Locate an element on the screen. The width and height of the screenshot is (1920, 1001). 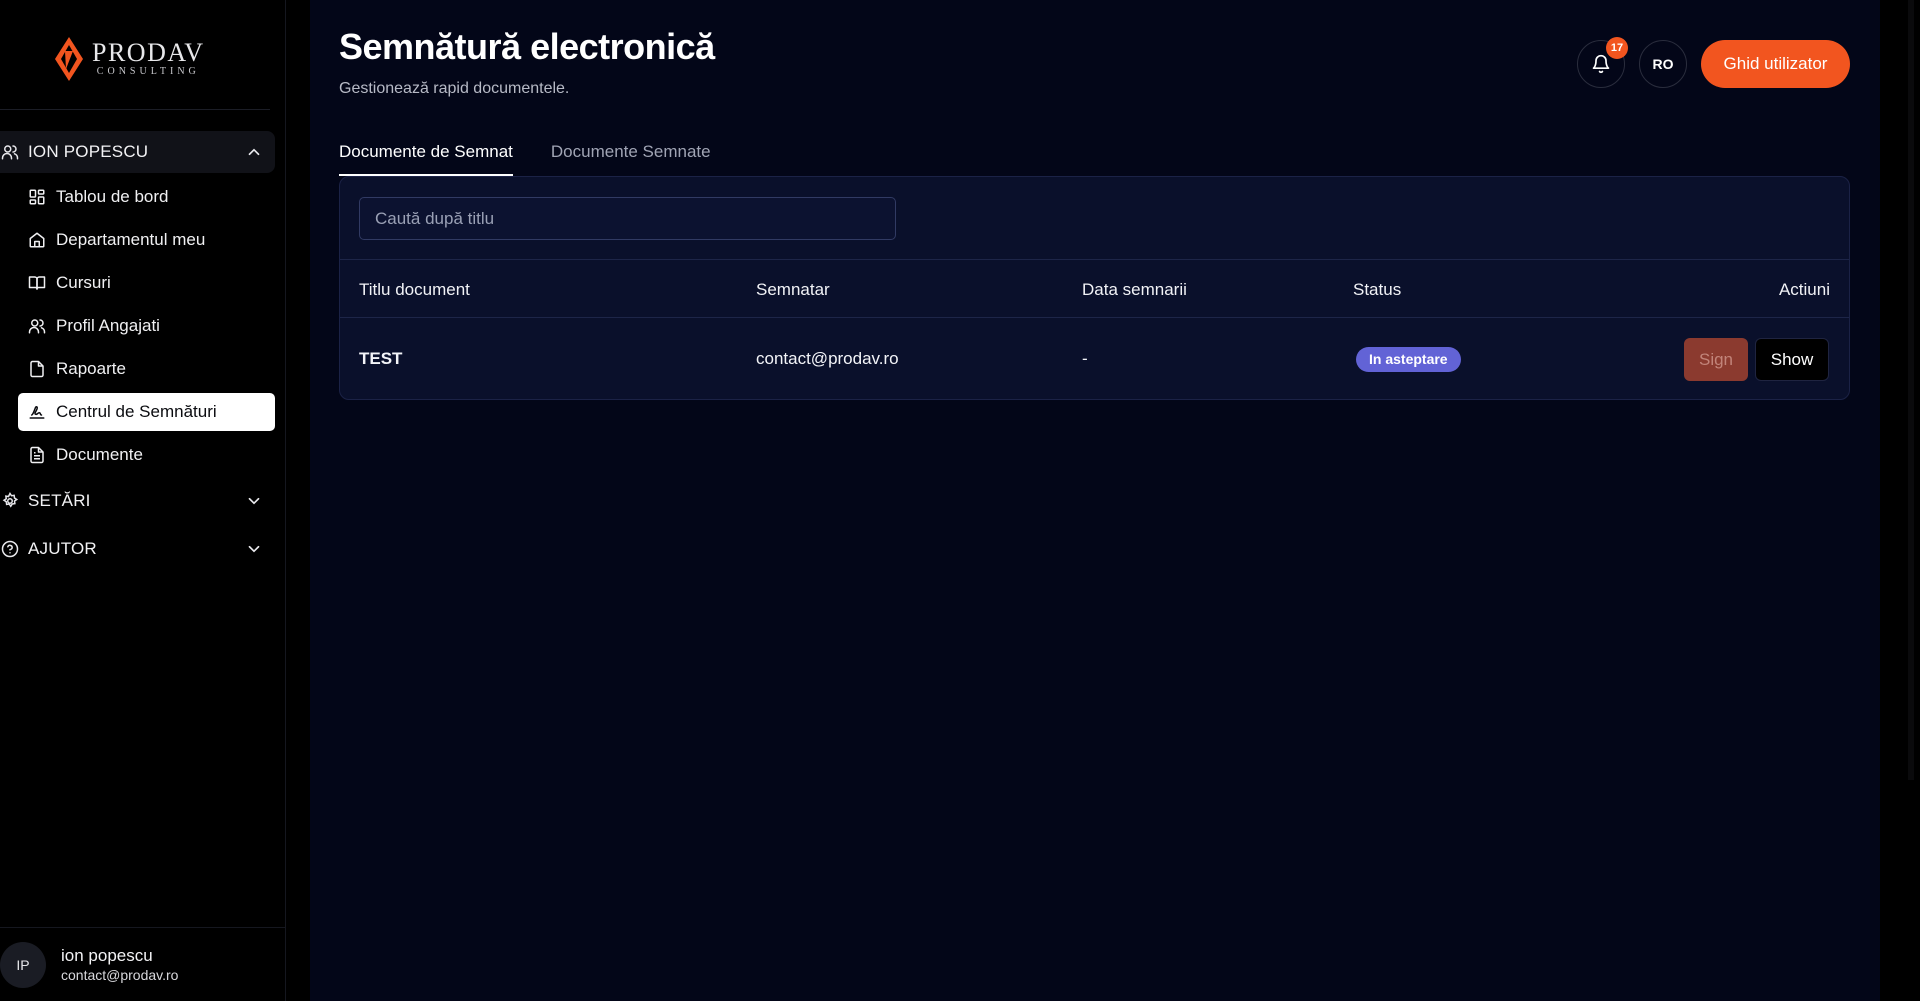
signing-date: - is located at coordinates (1085, 358).